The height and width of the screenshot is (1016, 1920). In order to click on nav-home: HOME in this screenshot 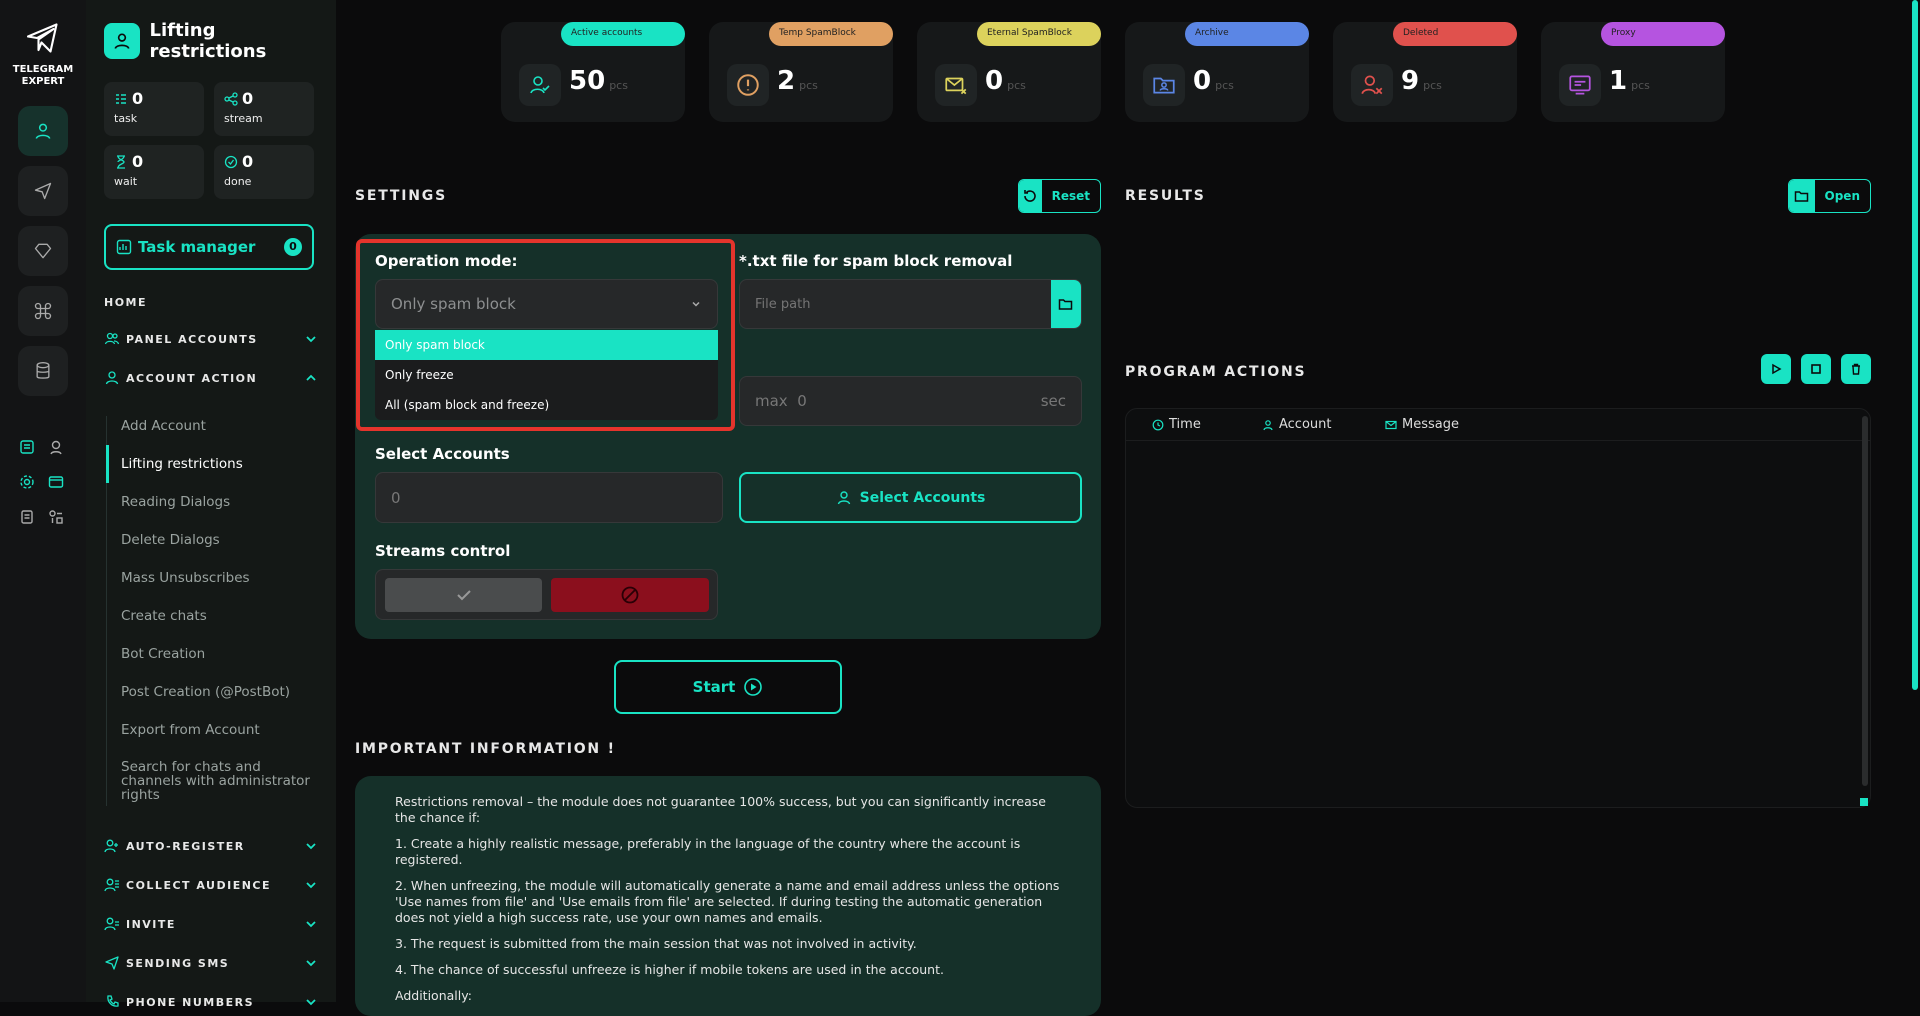, I will do `click(211, 302)`.